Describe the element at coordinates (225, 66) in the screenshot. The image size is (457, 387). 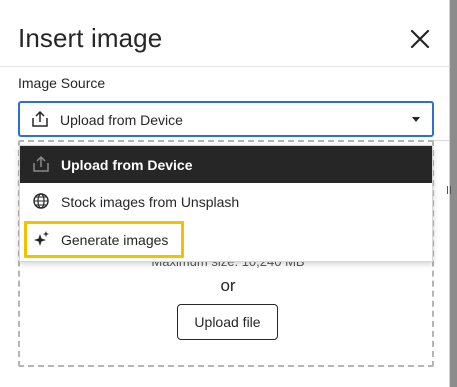
I see `header-divider` at that location.